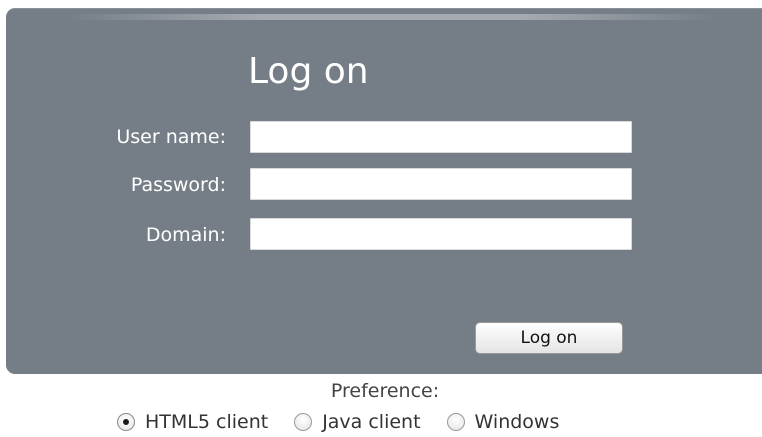 This screenshot has height=437, width=762. I want to click on radio-option-java-client: Java client, so click(357, 422).